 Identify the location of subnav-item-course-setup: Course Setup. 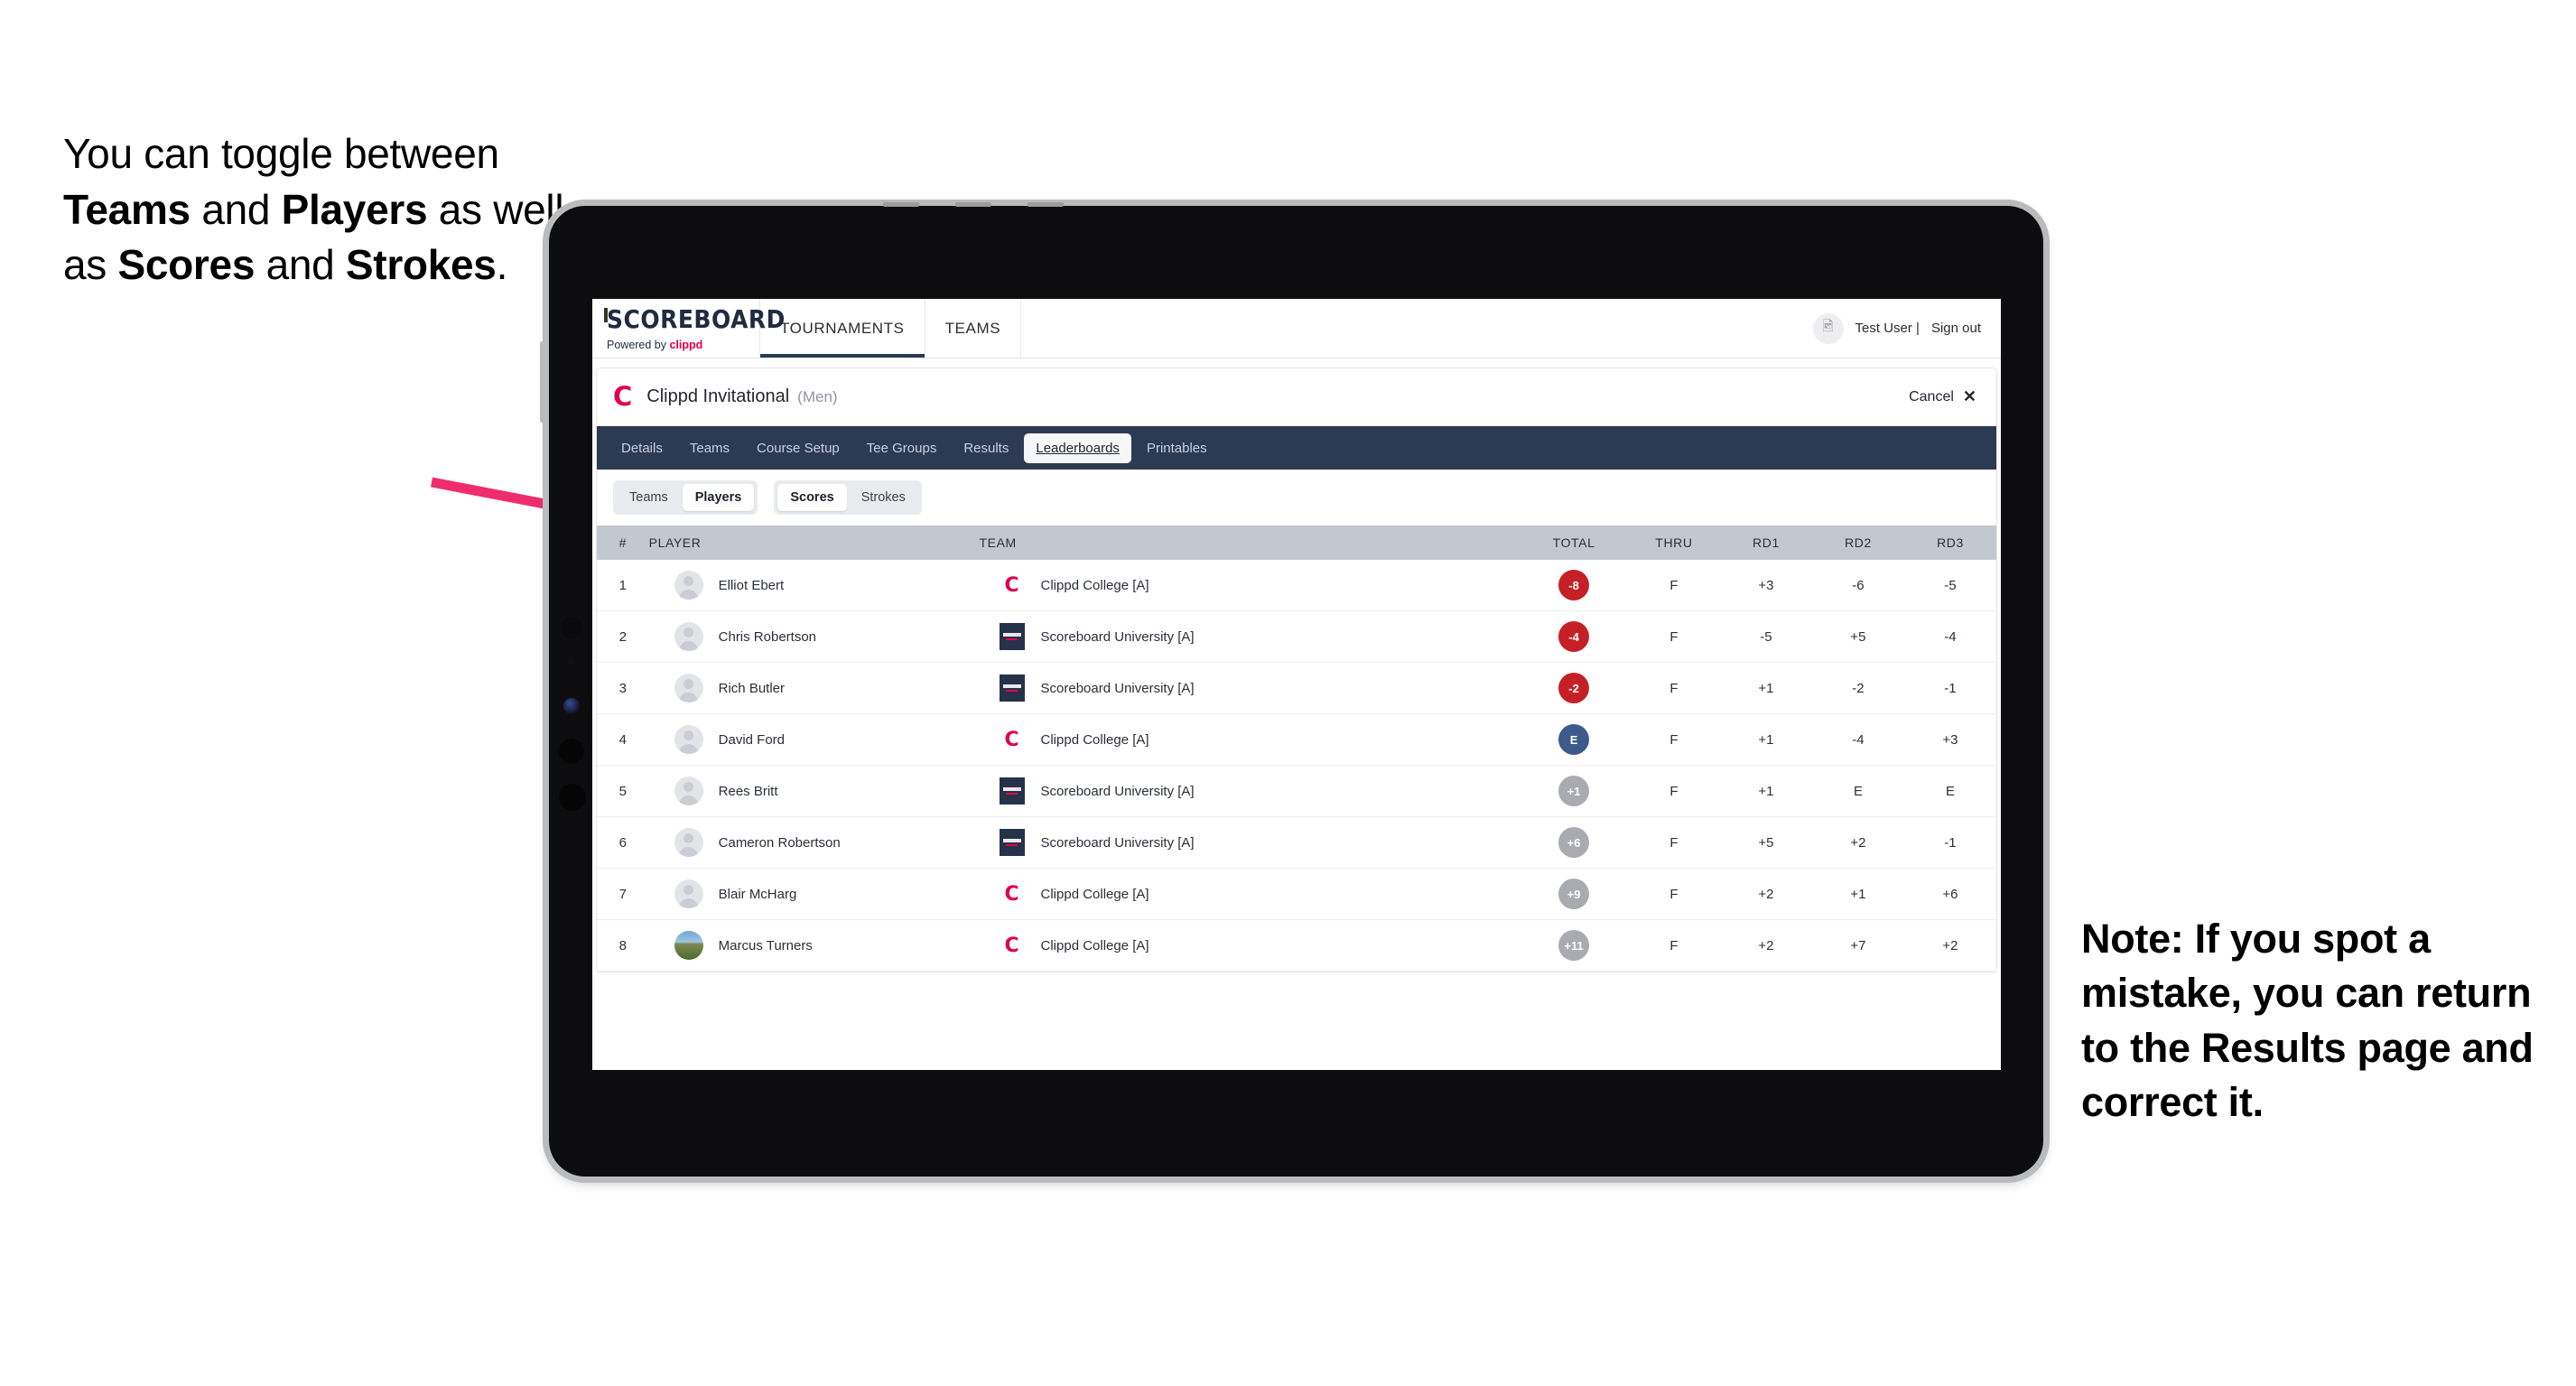
(798, 448).